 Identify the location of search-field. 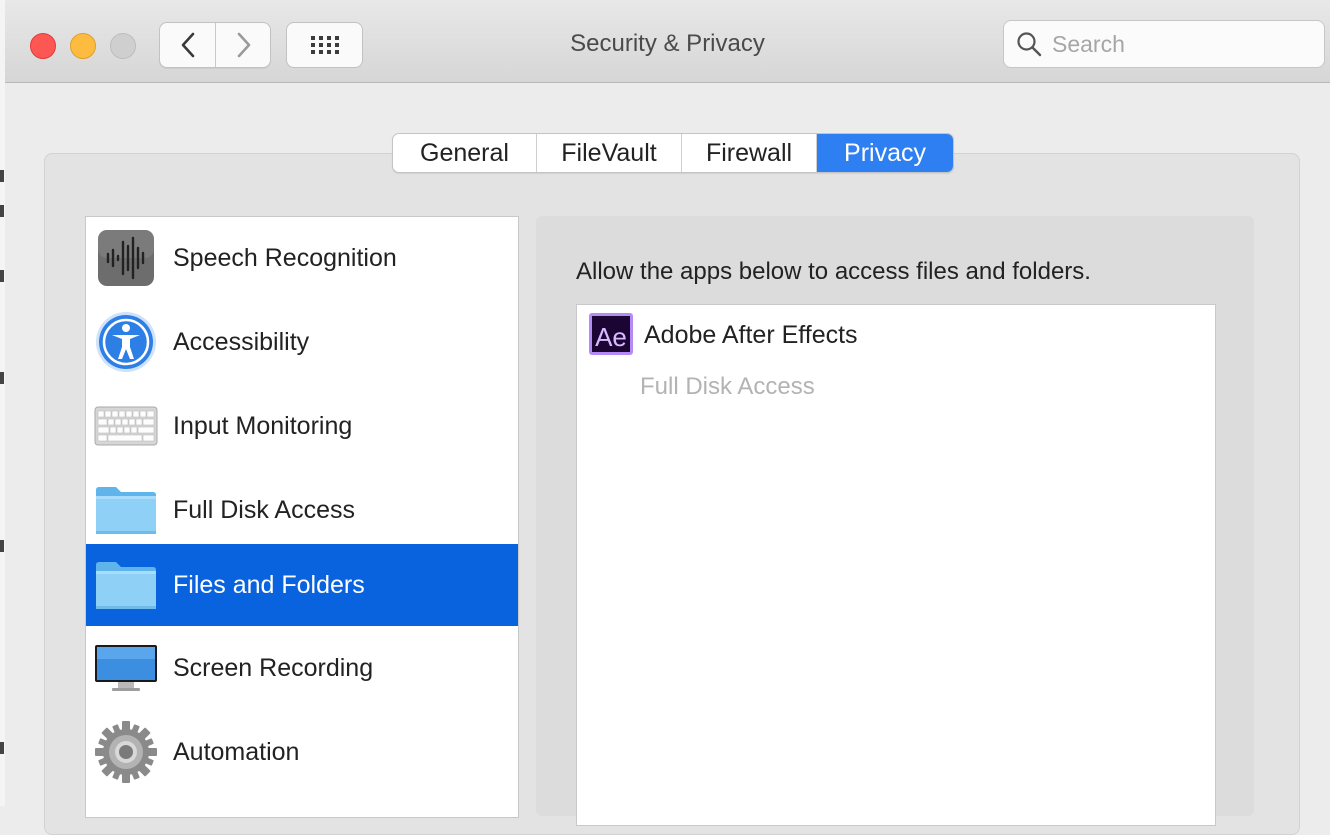
(1164, 44).